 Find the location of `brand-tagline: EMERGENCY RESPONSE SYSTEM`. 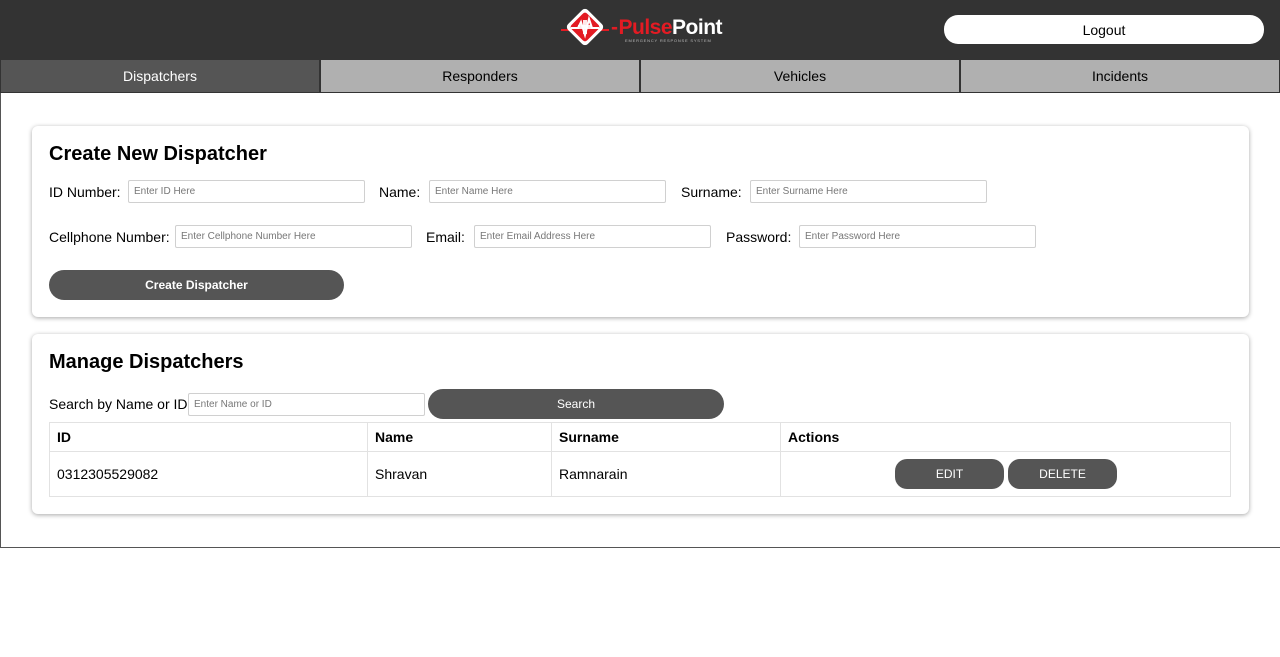

brand-tagline: EMERGENCY RESPONSE SYSTEM is located at coordinates (668, 40).